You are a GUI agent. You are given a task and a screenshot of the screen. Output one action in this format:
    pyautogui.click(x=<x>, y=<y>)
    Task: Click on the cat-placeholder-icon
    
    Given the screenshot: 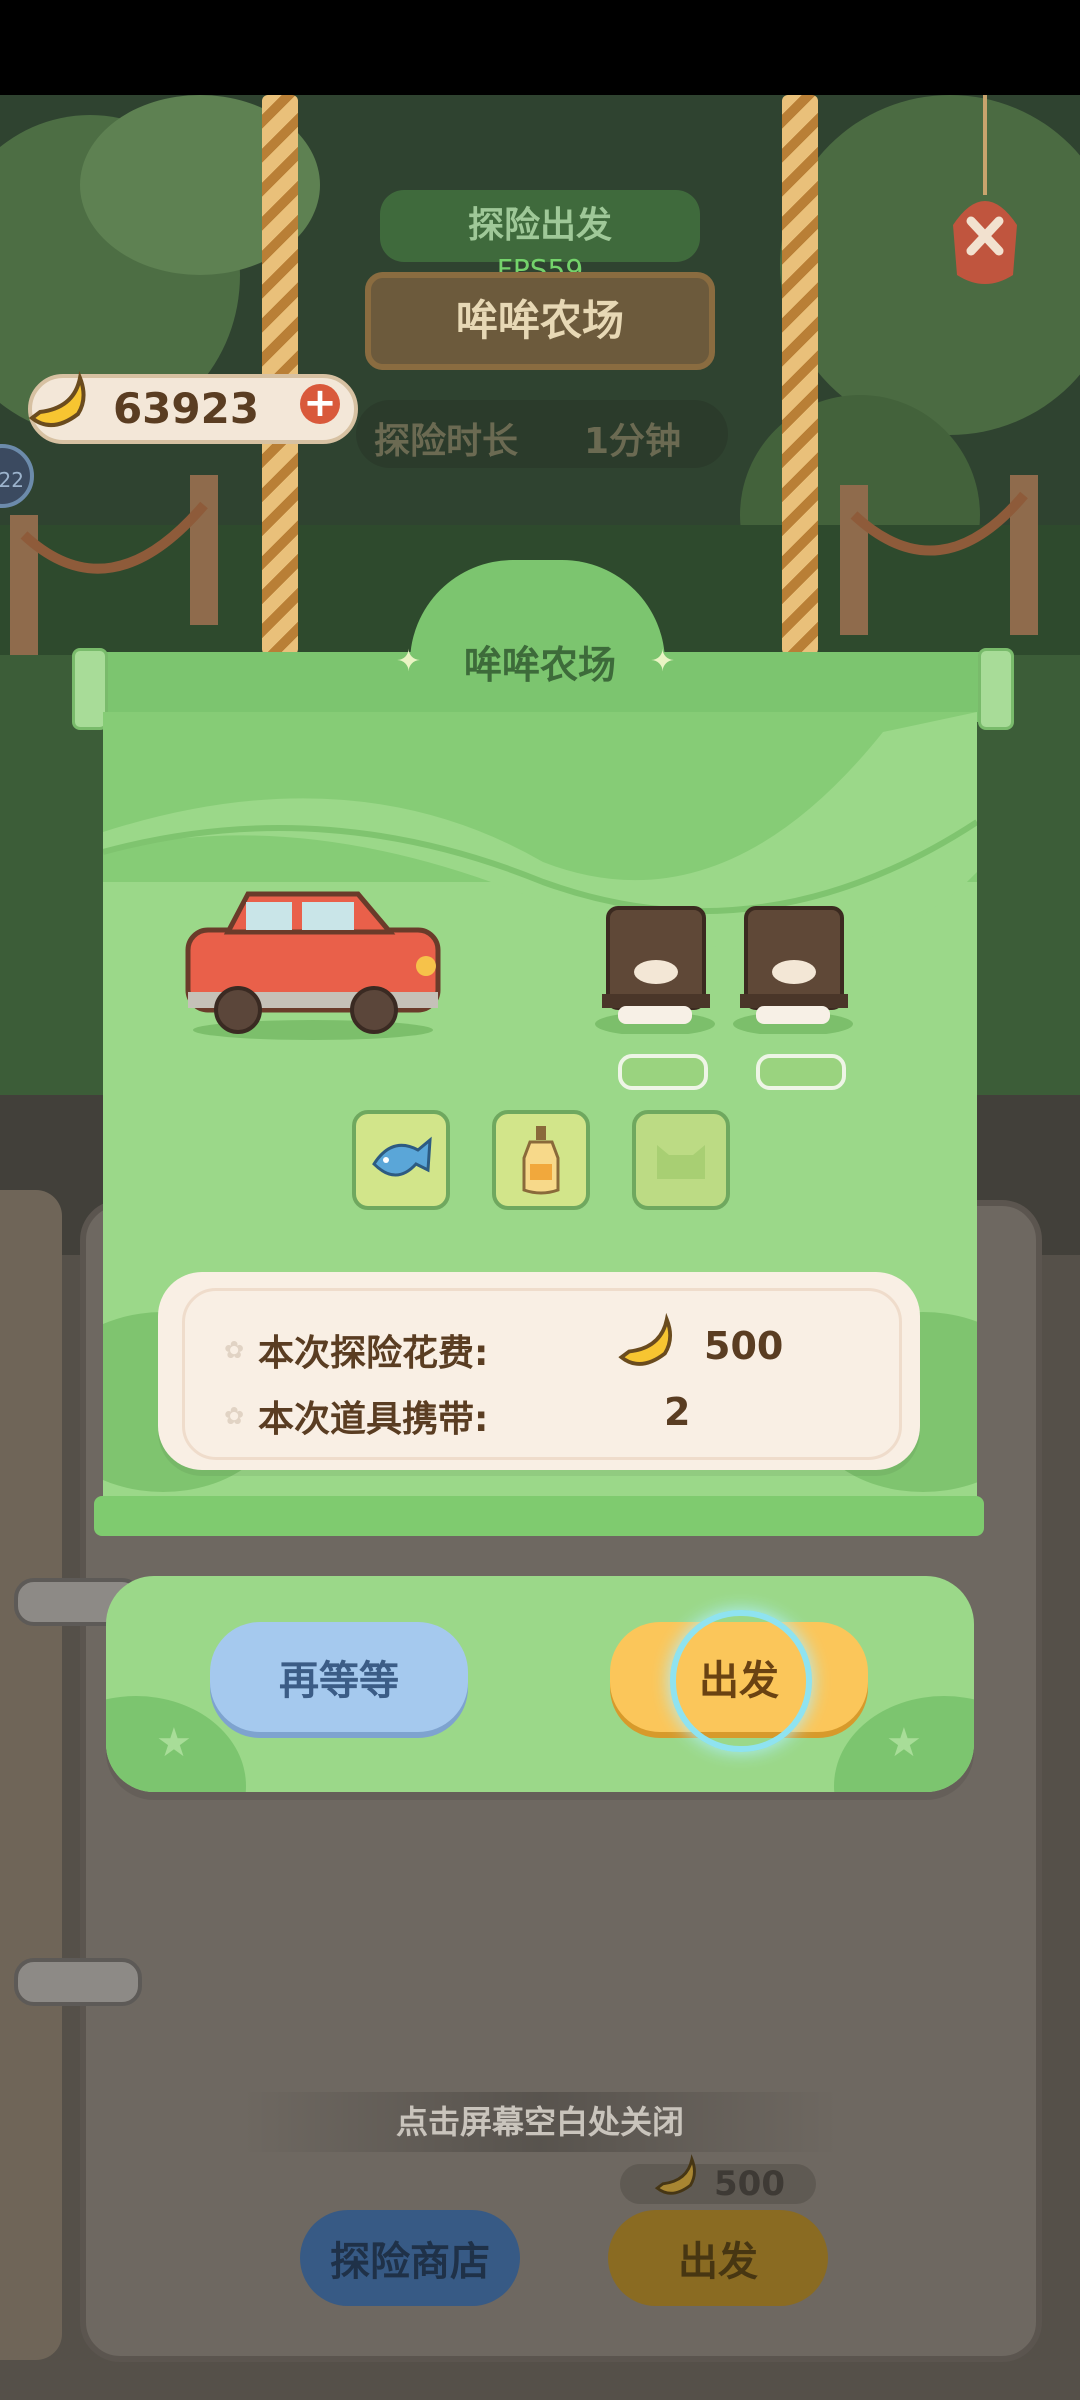 What is the action you would take?
    pyautogui.click(x=681, y=1162)
    